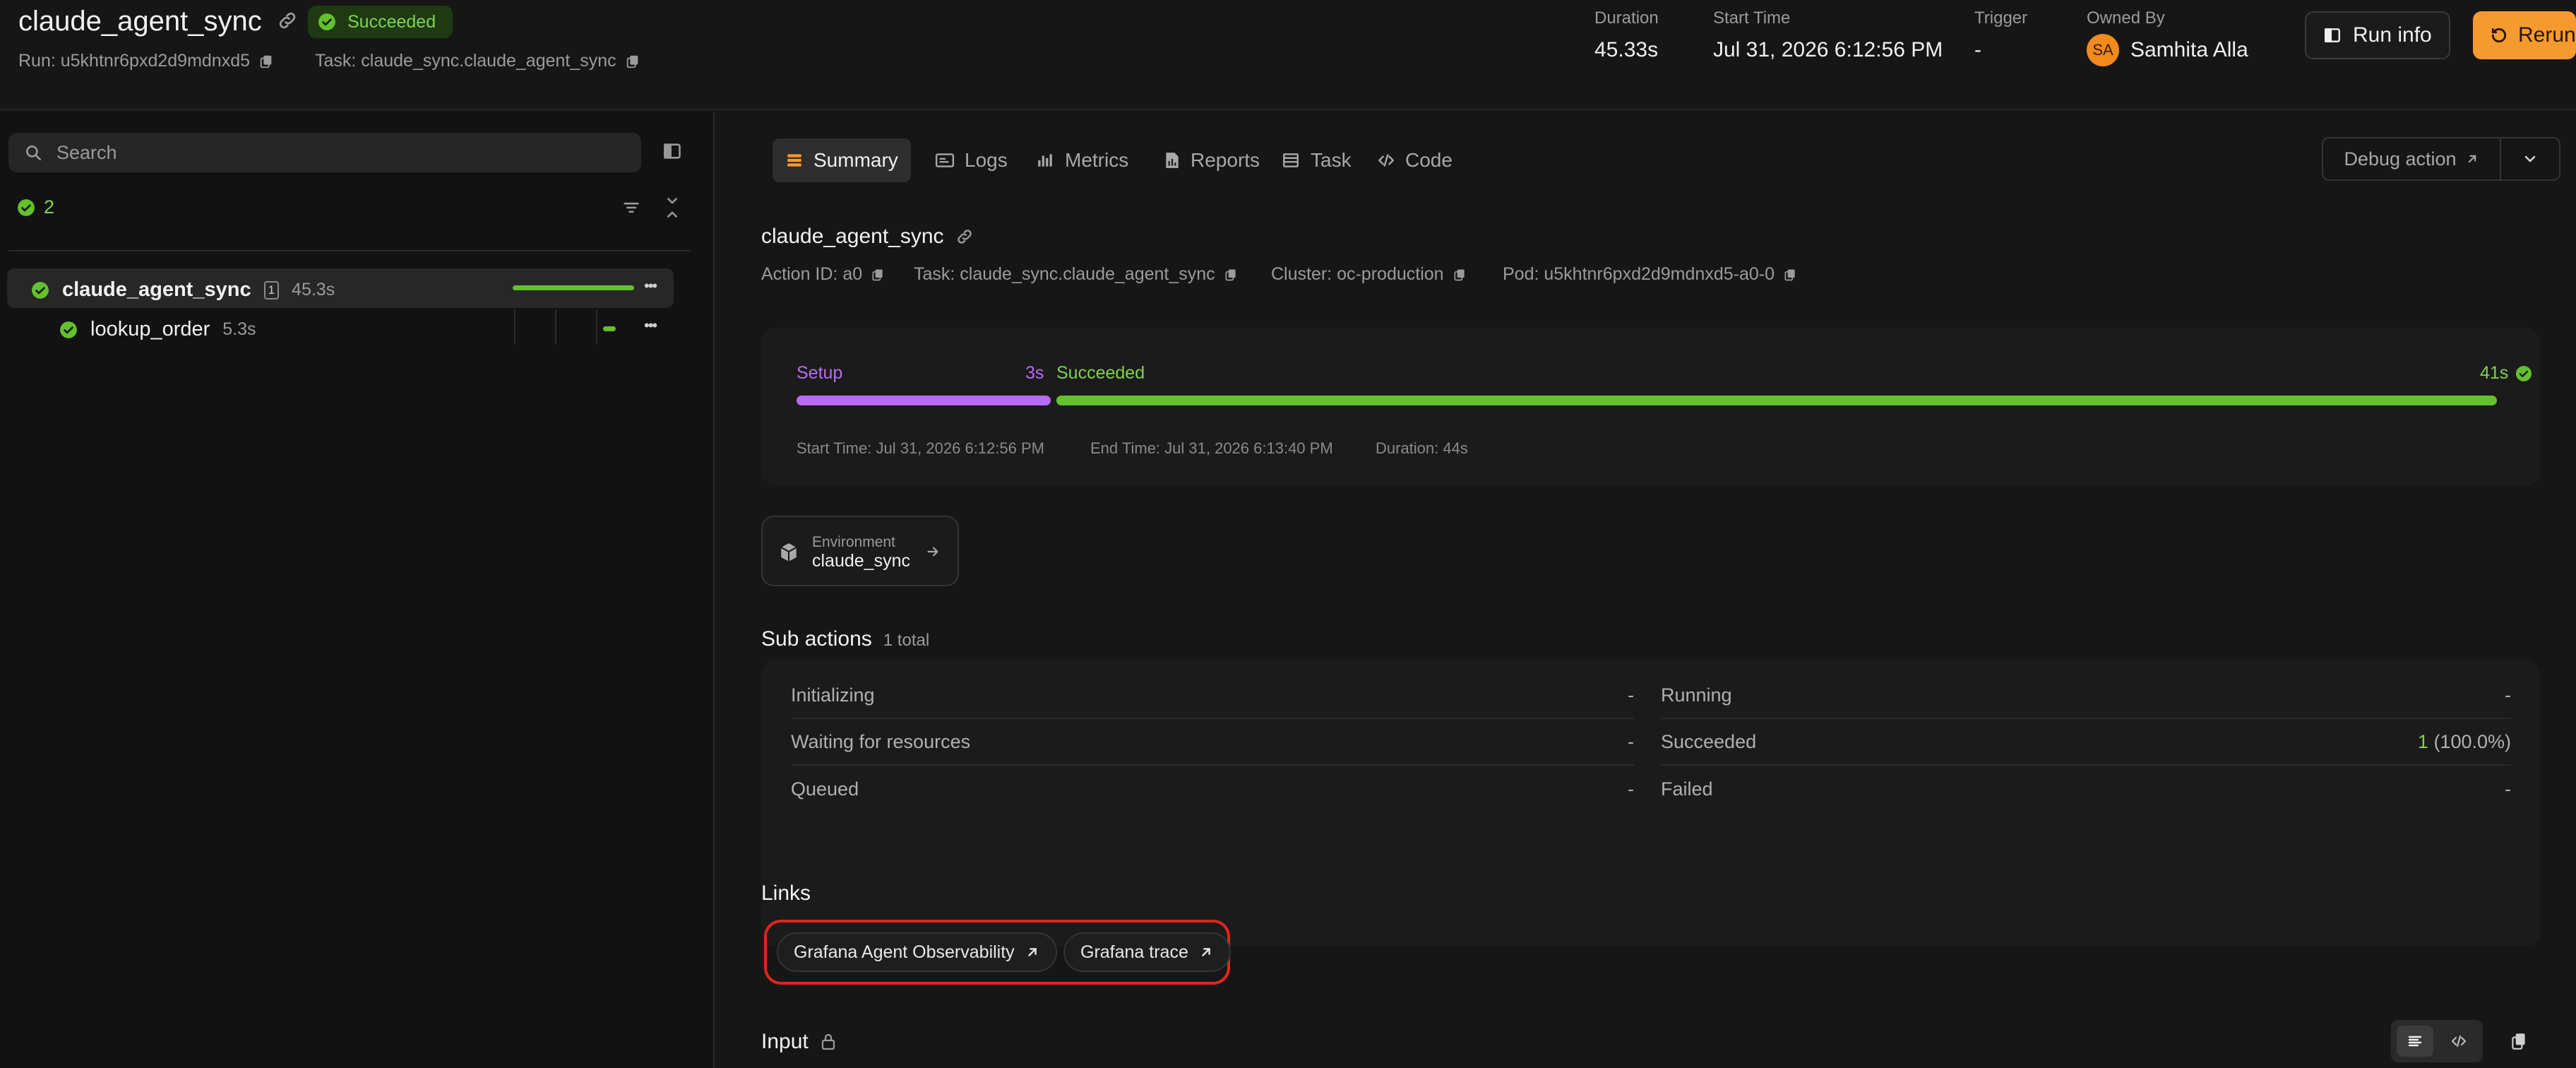 This screenshot has width=2576, height=1068. Describe the element at coordinates (86, 152) in the screenshot. I see `search-placeholder: Search` at that location.